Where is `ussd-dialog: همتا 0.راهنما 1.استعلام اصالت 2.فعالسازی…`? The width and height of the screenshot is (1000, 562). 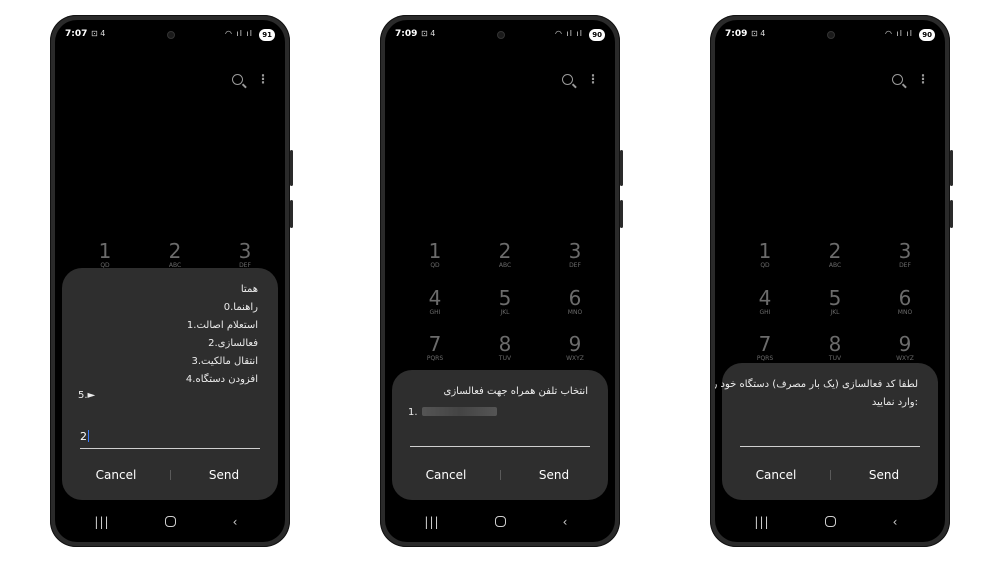
ussd-dialog: همتا 0.راهنما 1.استعلام اصالت 2.فعالسازی… is located at coordinates (170, 384).